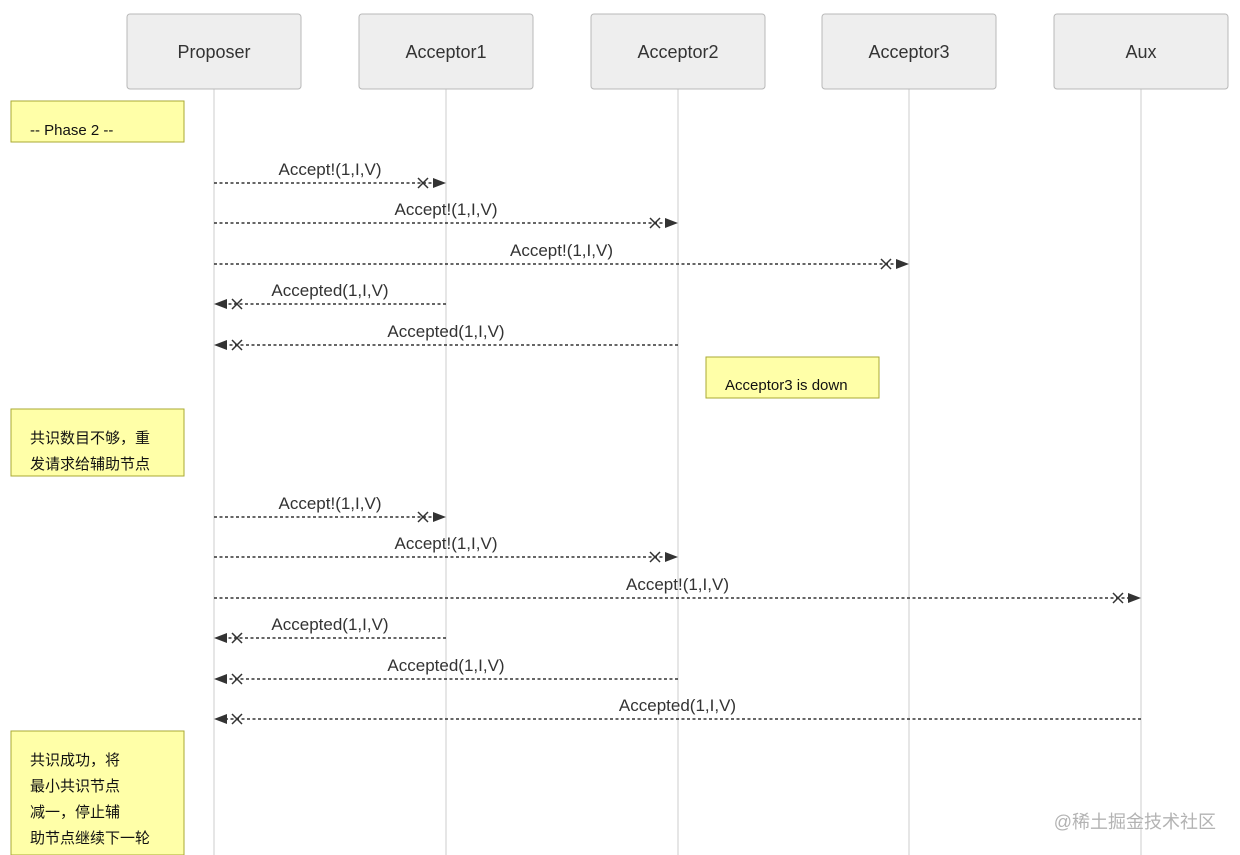 Image resolution: width=1240 pixels, height=855 pixels. What do you see at coordinates (75, 786) in the screenshot?
I see `note-line: 最小共识节点` at bounding box center [75, 786].